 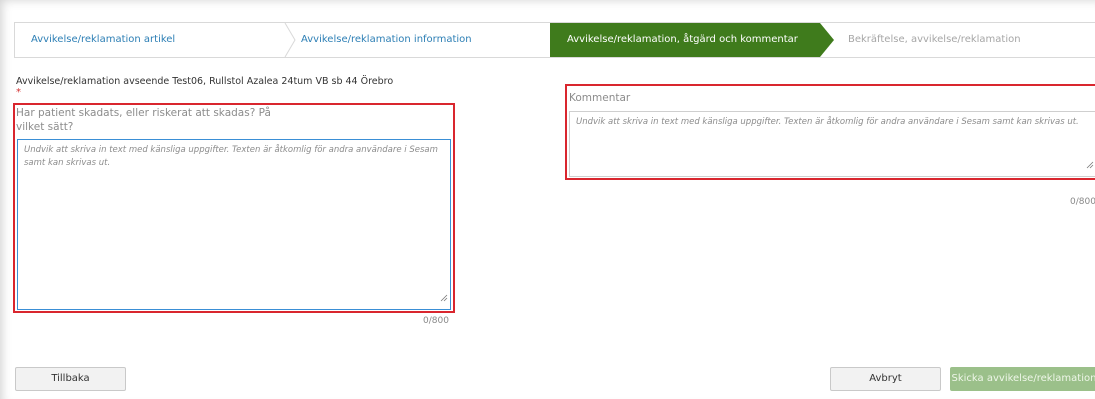 What do you see at coordinates (386, 39) in the screenshot?
I see `wizard-step-label: Avvikelse/reklamation information` at bounding box center [386, 39].